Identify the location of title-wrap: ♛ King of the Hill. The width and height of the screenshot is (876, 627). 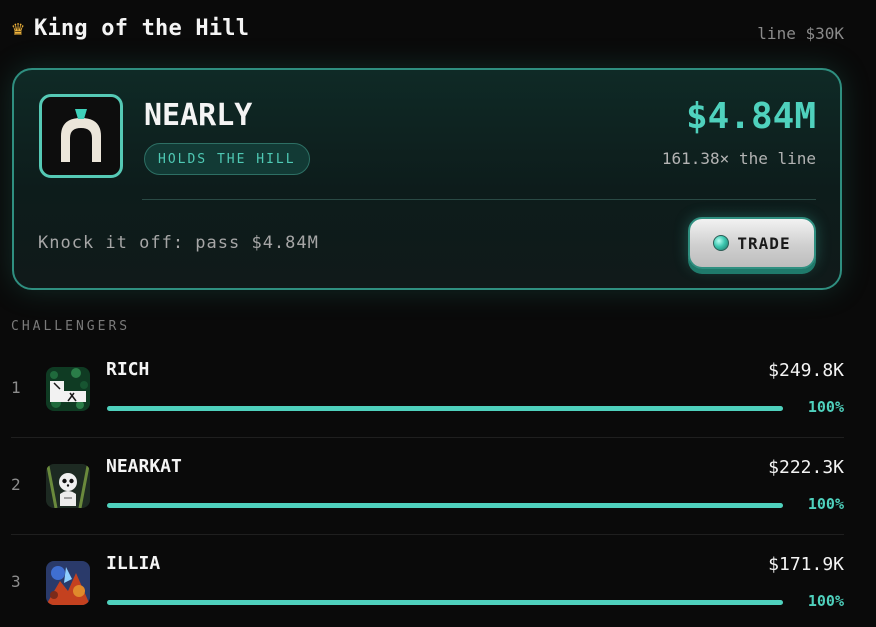
(130, 28).